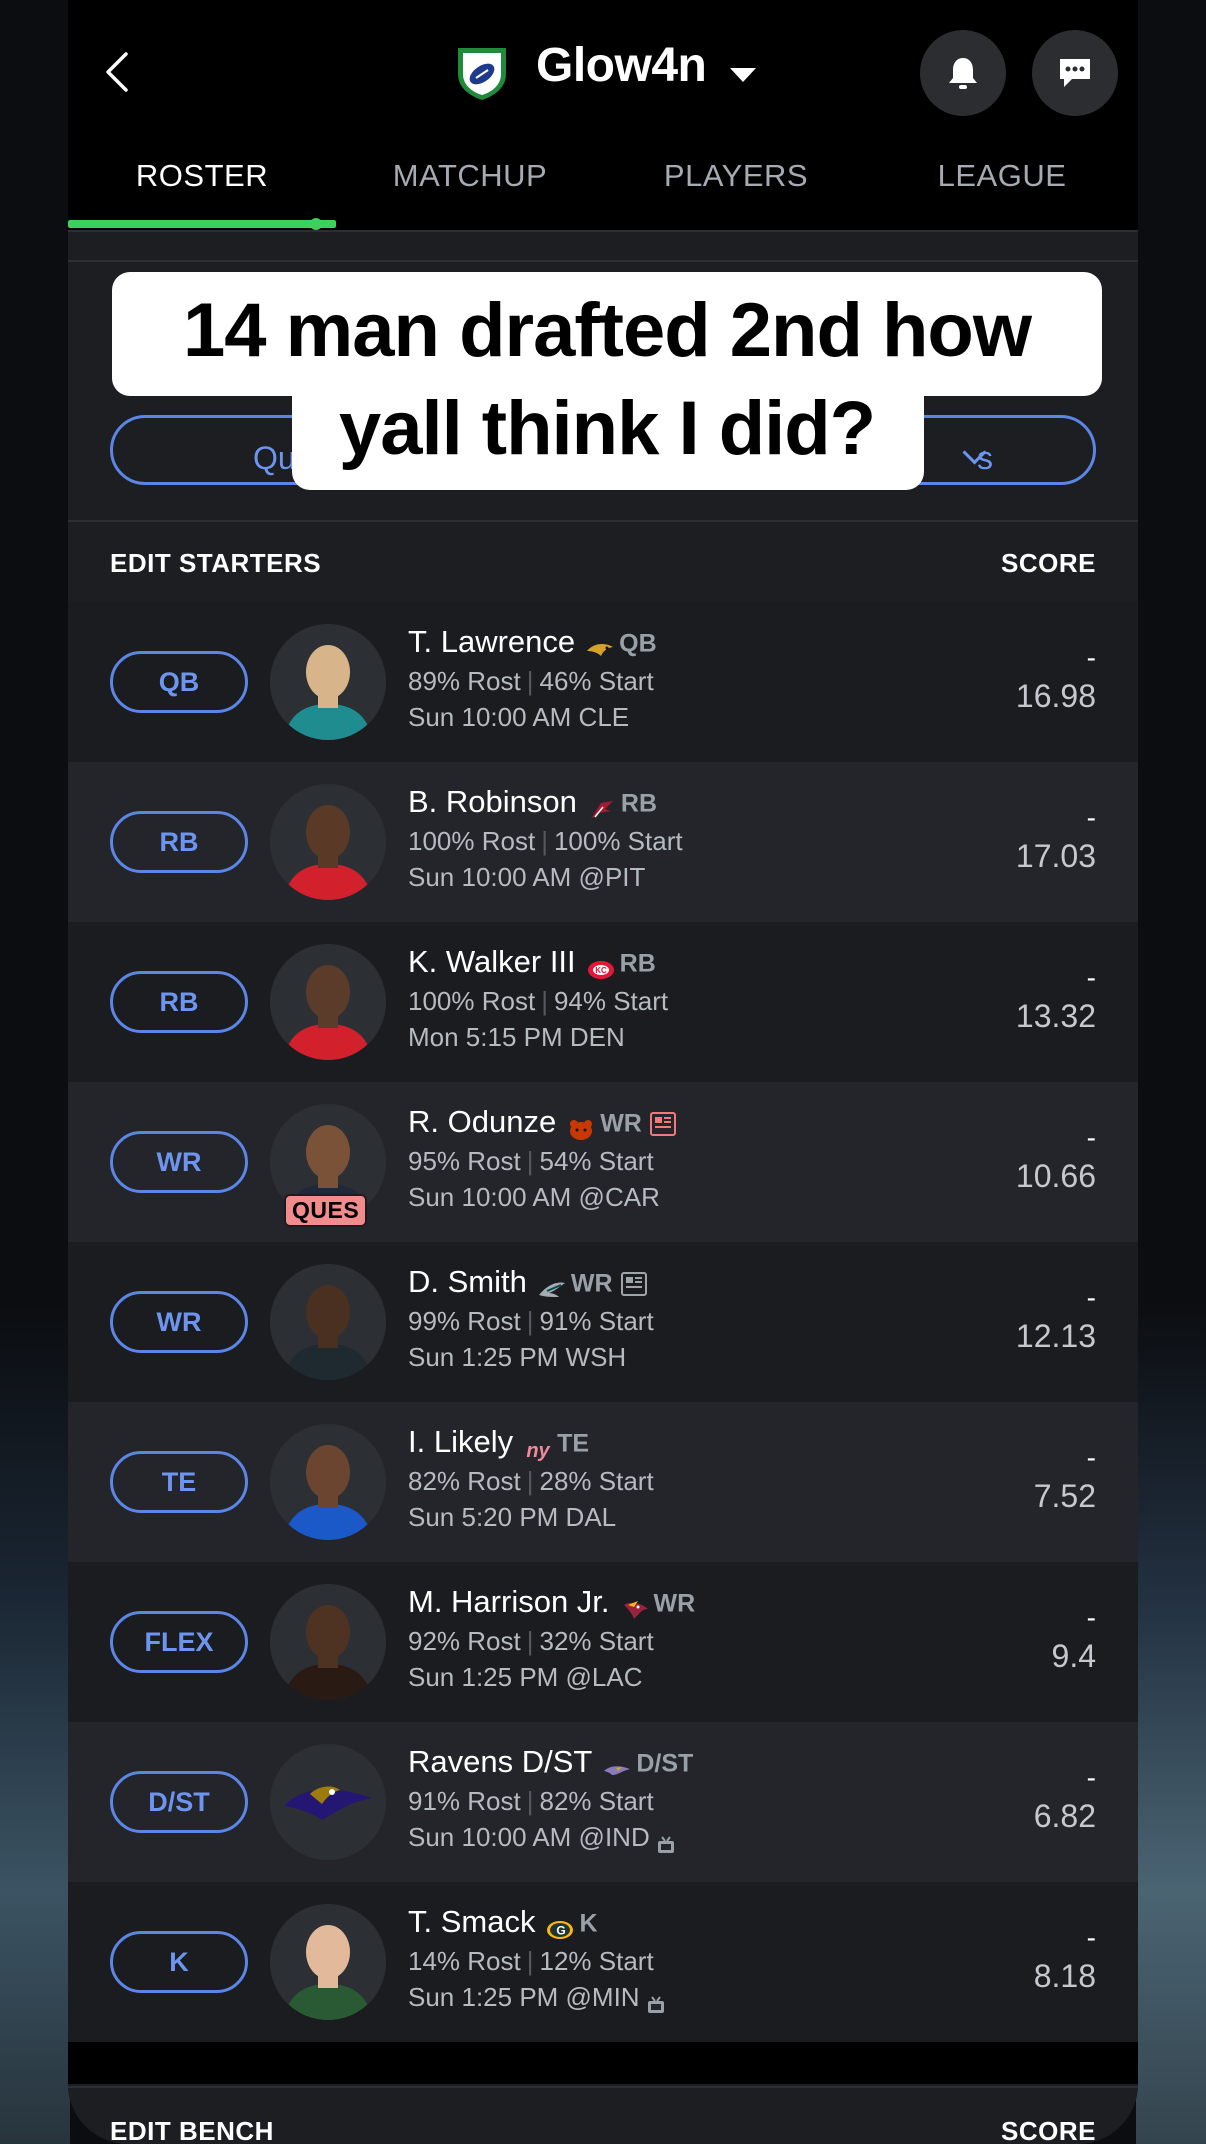 The image size is (1206, 2144). I want to click on giants-logo-icon: ny, so click(538, 1447).